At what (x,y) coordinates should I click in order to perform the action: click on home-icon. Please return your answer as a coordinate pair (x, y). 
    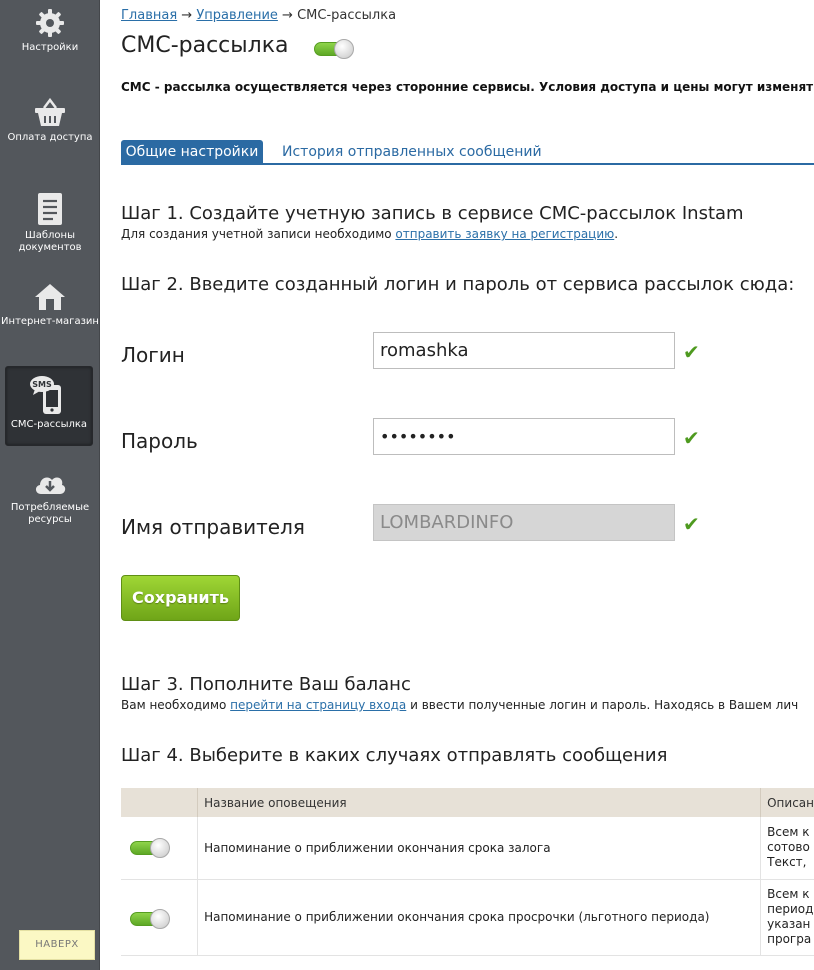
    Looking at the image, I should click on (50, 297).